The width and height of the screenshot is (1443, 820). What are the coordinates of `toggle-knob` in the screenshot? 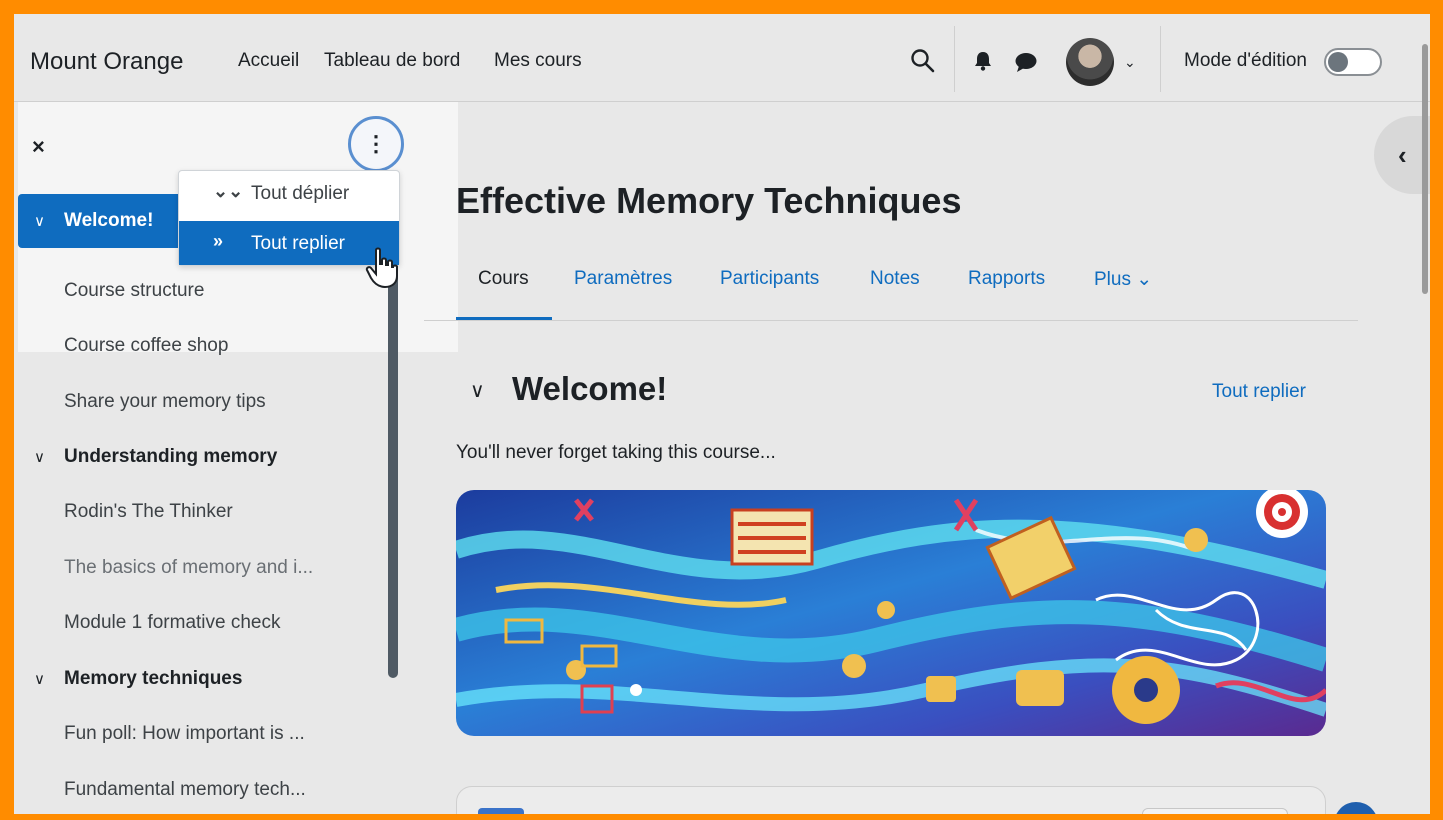 It's located at (1338, 62).